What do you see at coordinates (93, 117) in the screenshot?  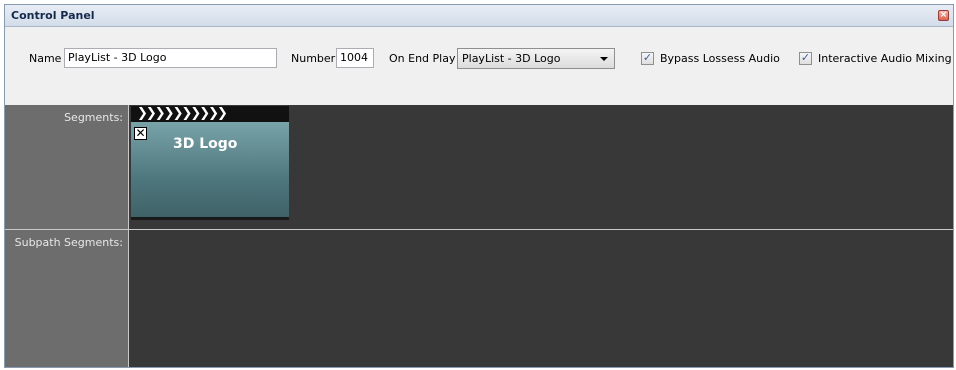 I see `segments-label: Segments:` at bounding box center [93, 117].